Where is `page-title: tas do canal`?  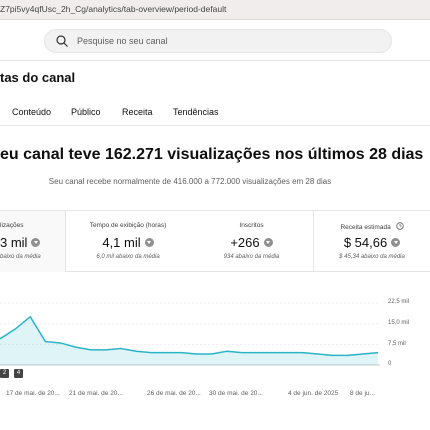
page-title: tas do canal is located at coordinates (38, 77).